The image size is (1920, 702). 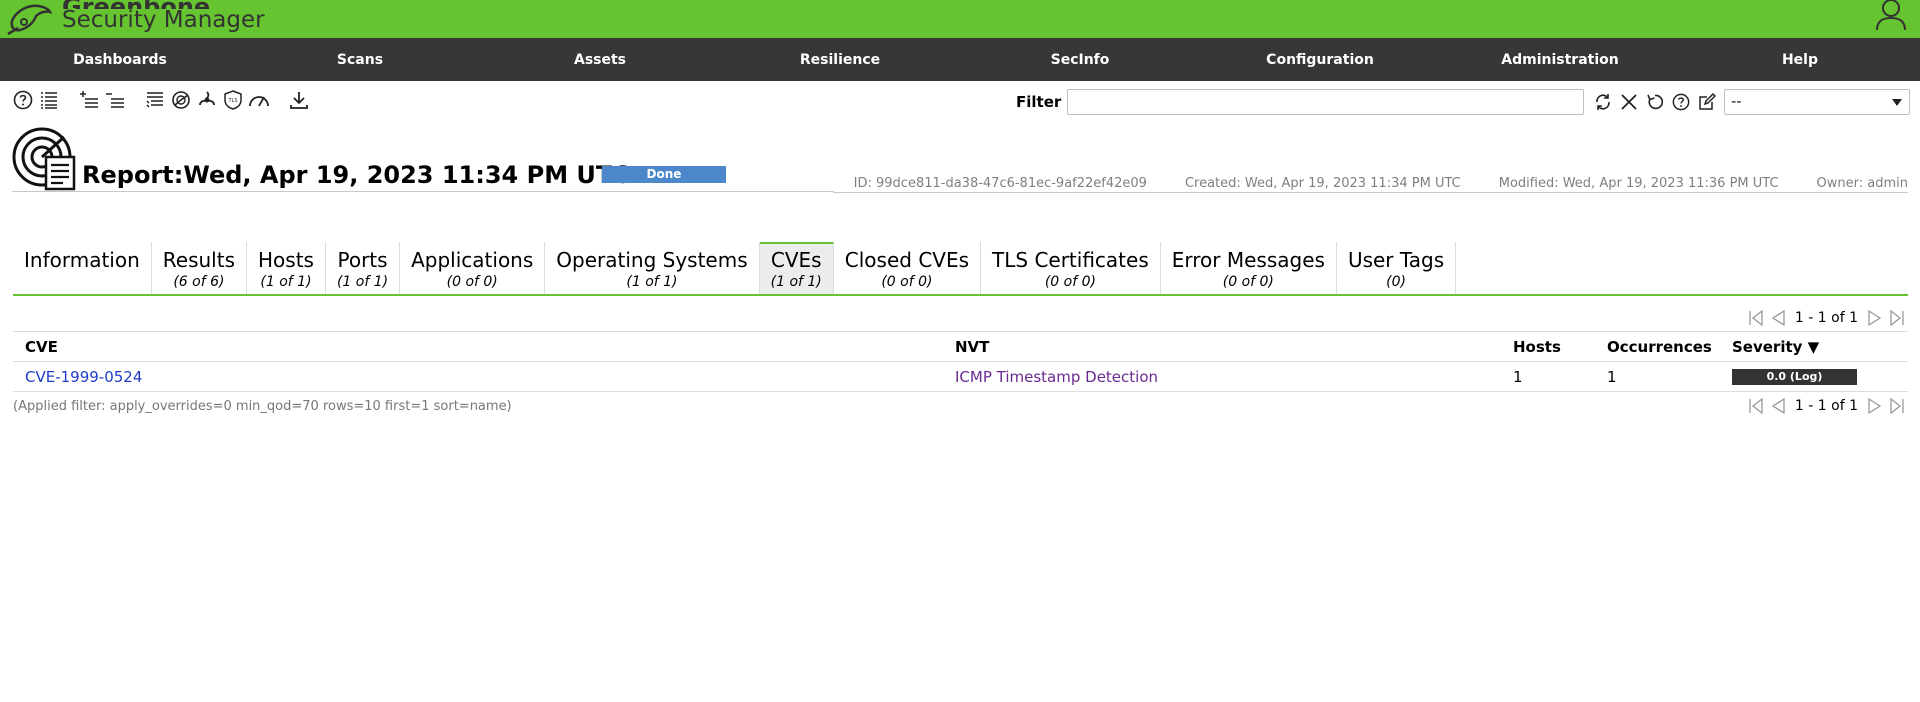 What do you see at coordinates (1736, 102) in the screenshot?
I see `filter-select-value: --` at bounding box center [1736, 102].